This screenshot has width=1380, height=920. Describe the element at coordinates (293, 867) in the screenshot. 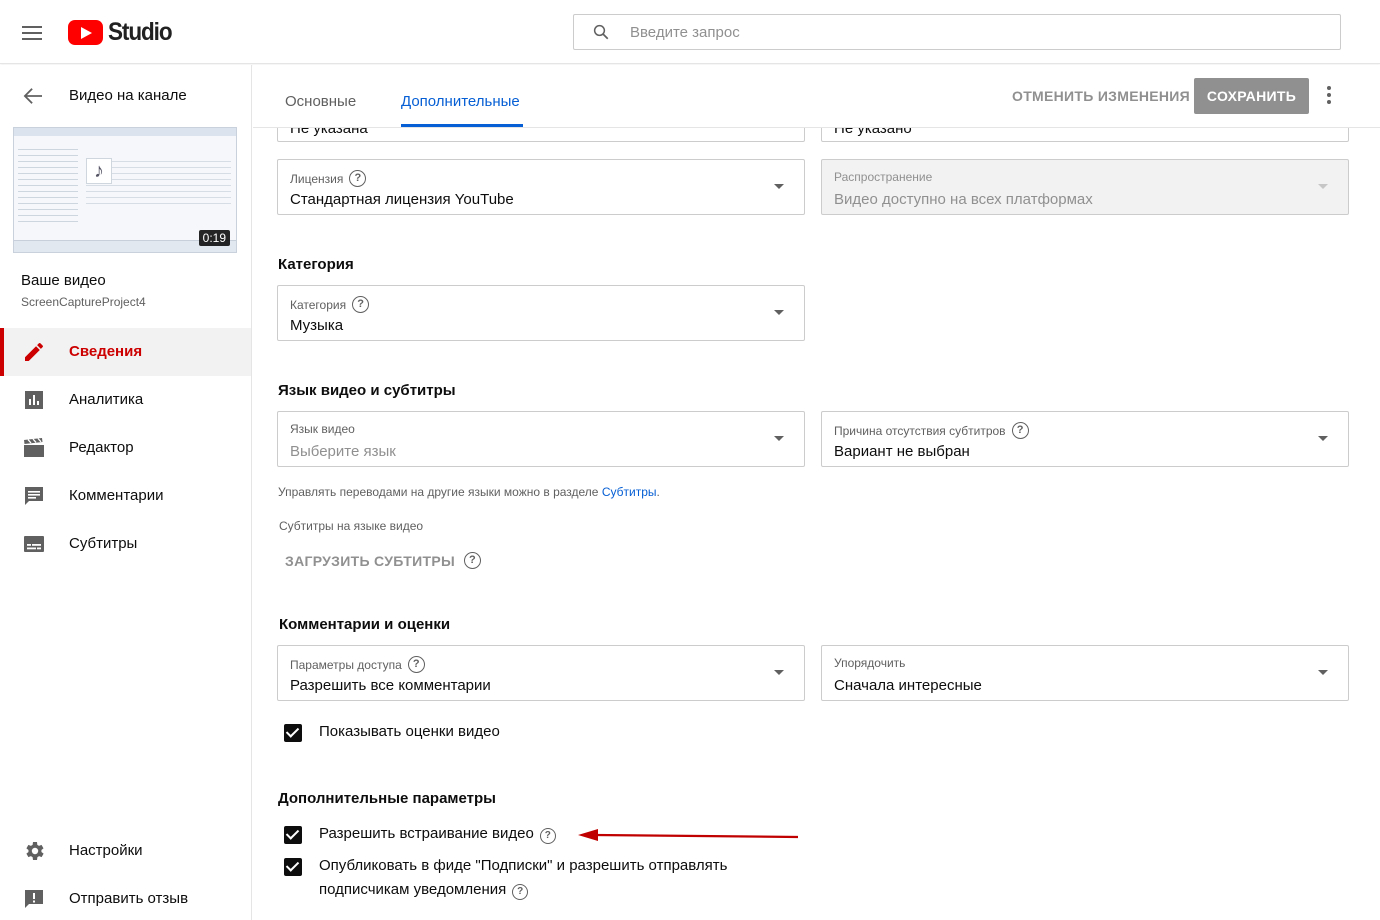

I see `publish-feed-checkbox` at that location.